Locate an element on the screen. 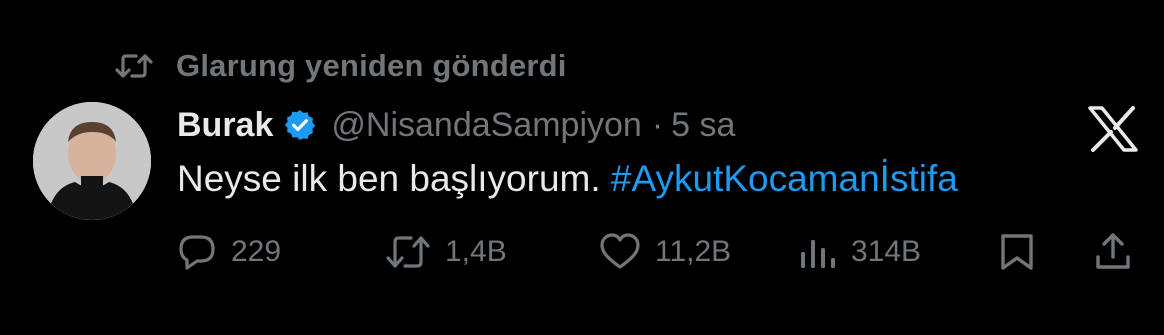 The width and height of the screenshot is (1164, 335). reply-button: 229 is located at coordinates (229, 252).